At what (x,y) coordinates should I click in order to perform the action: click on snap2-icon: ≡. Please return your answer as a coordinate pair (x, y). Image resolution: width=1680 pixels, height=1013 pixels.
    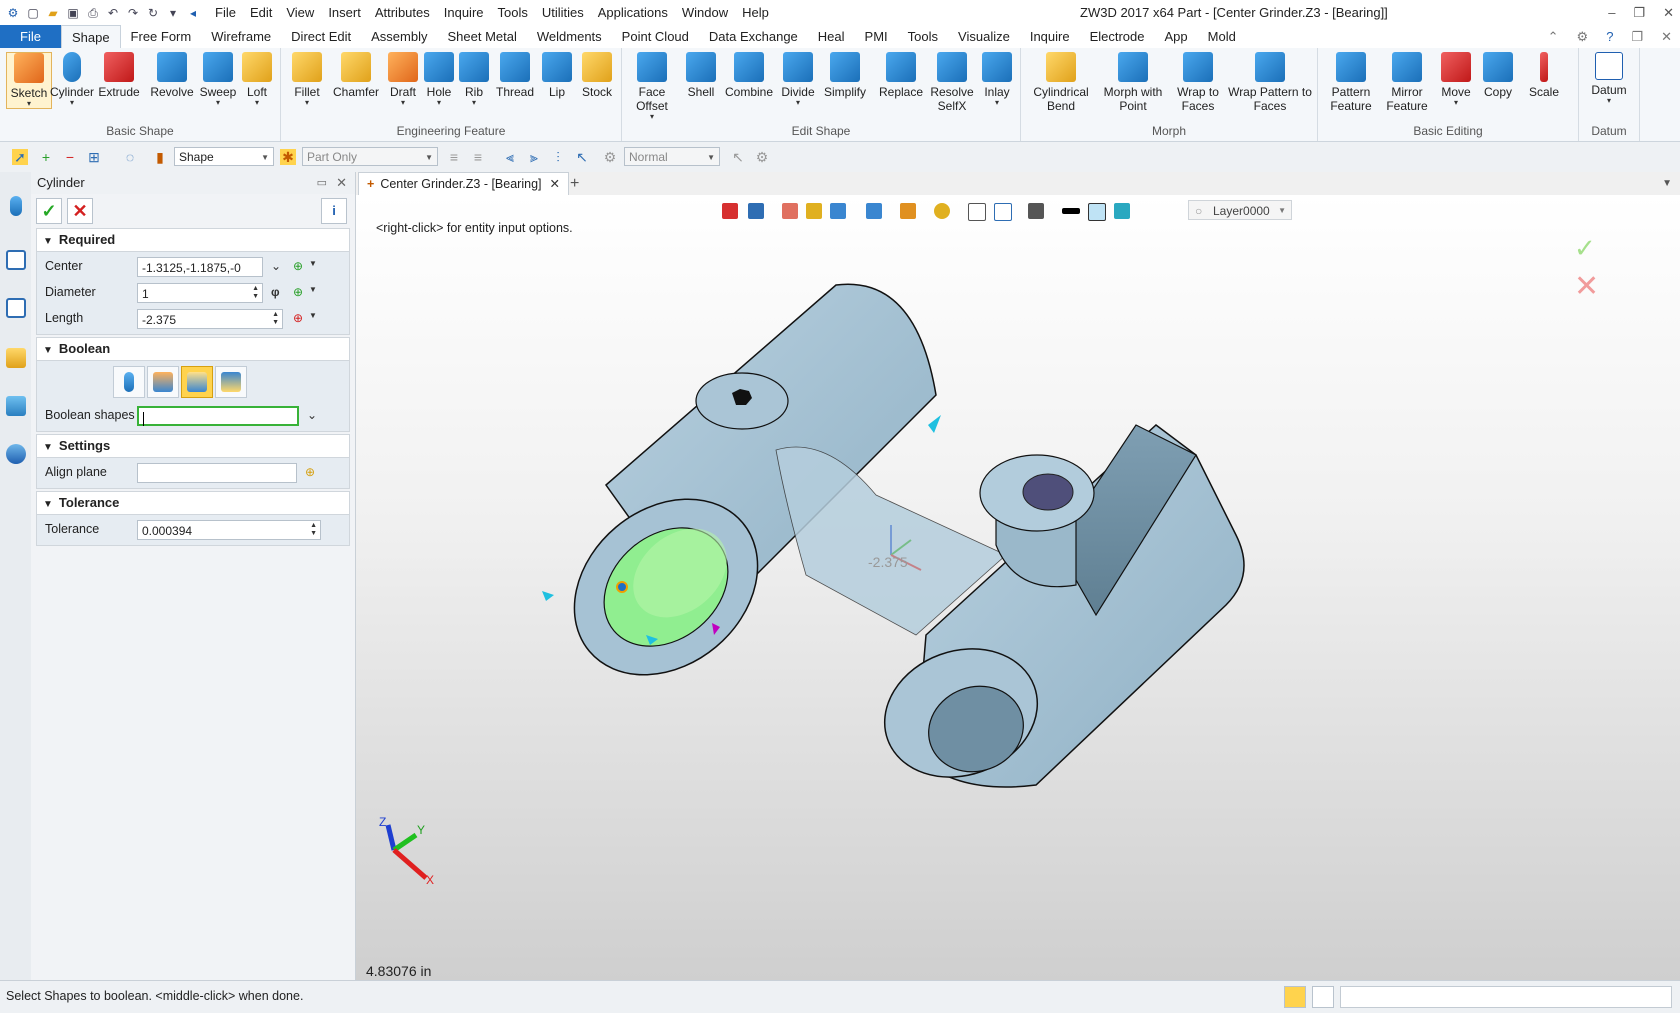
    Looking at the image, I should click on (478, 157).